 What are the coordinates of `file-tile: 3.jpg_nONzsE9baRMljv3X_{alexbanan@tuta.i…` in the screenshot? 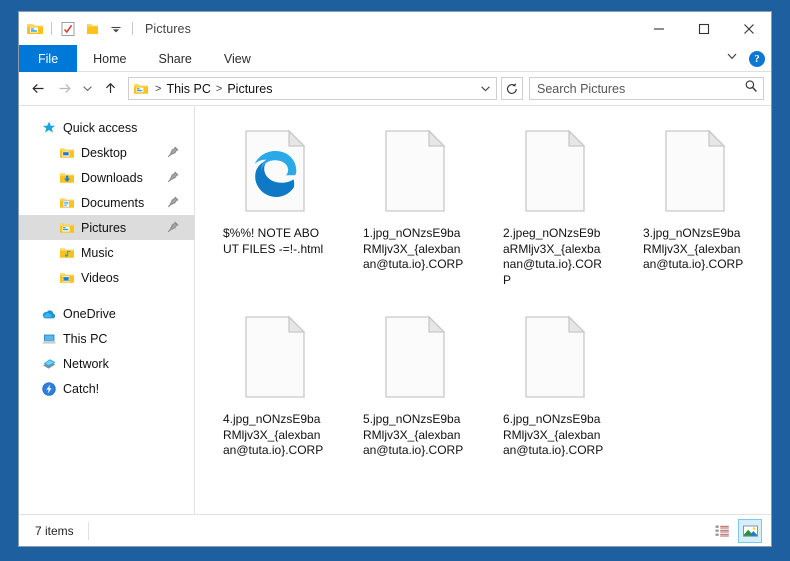 It's located at (695, 212).